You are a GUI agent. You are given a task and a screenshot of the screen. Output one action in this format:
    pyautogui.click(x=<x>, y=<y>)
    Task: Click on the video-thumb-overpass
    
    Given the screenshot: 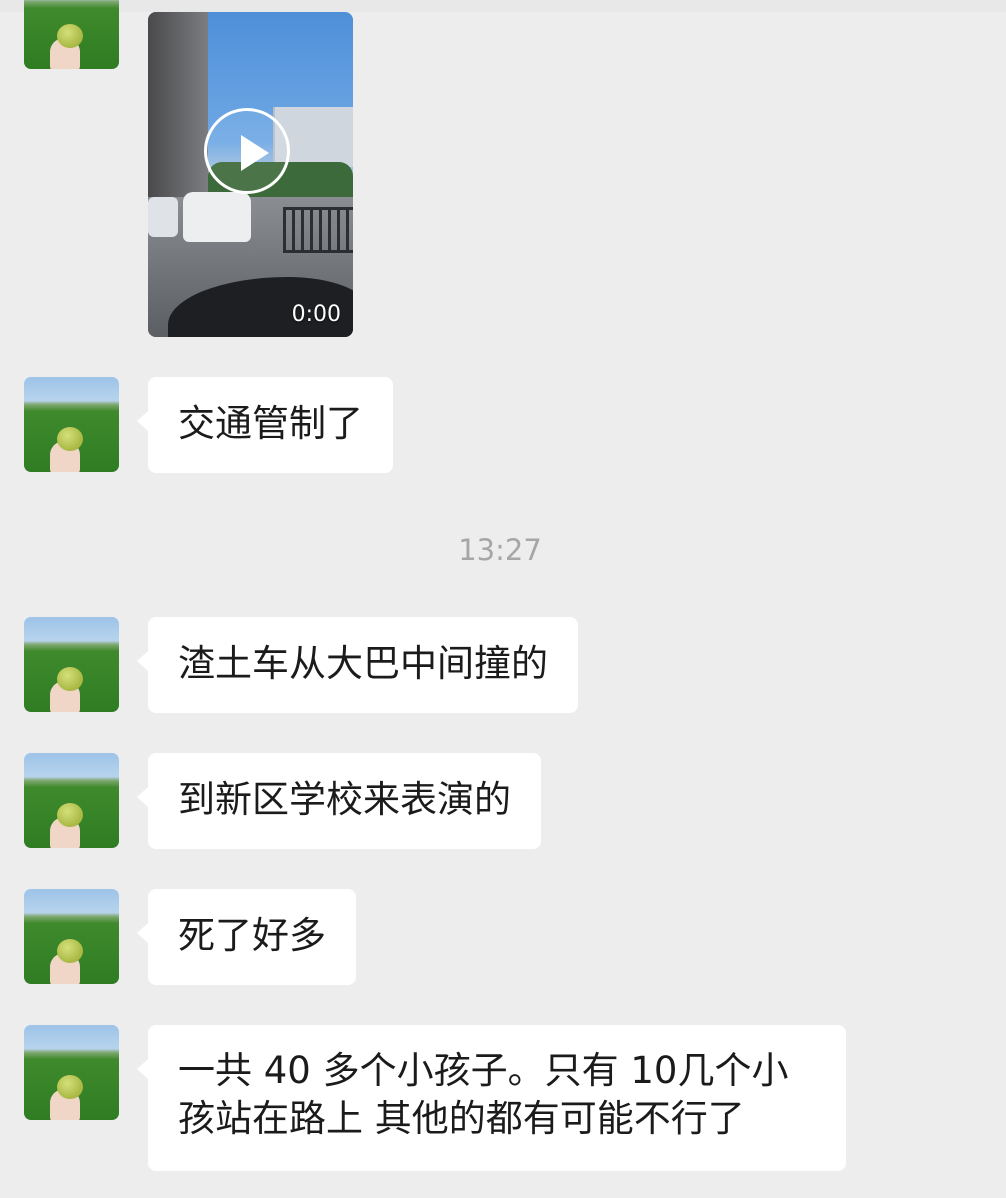 What is the action you would take?
    pyautogui.click(x=178, y=112)
    